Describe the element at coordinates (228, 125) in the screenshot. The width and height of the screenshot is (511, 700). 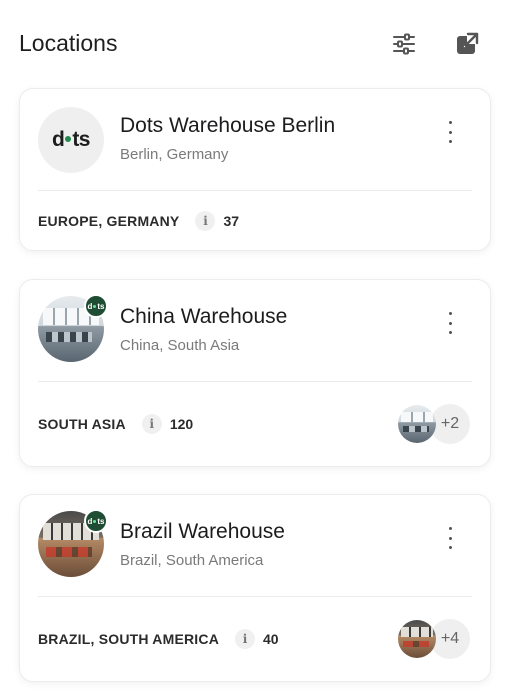
I see `location-name: Dots Warehouse Berlin` at that location.